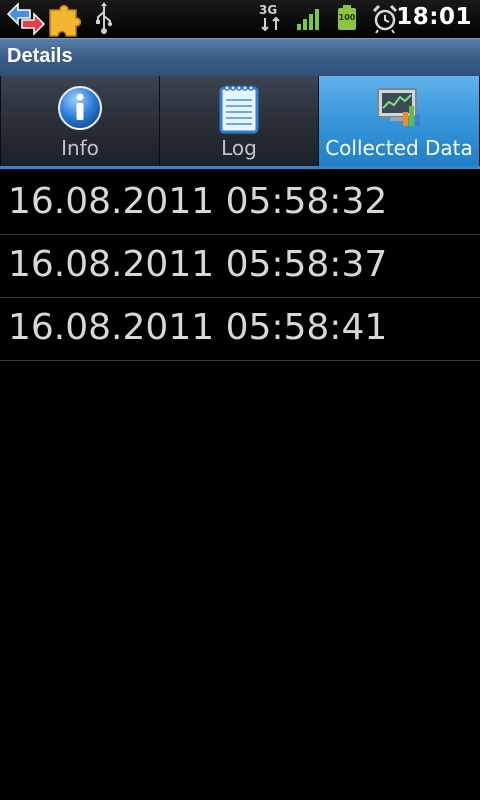  What do you see at coordinates (240, 167) in the screenshot?
I see `tab-underline` at bounding box center [240, 167].